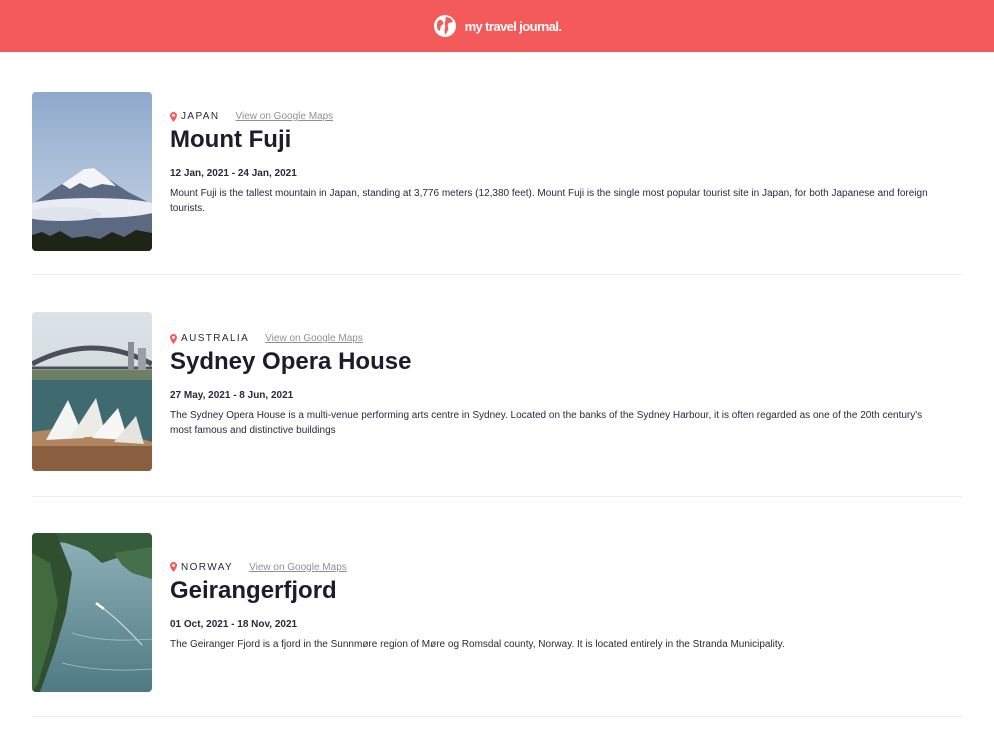 This screenshot has width=994, height=730. What do you see at coordinates (566, 116) in the screenshot?
I see `location-row: JAPAN View on Google Maps` at bounding box center [566, 116].